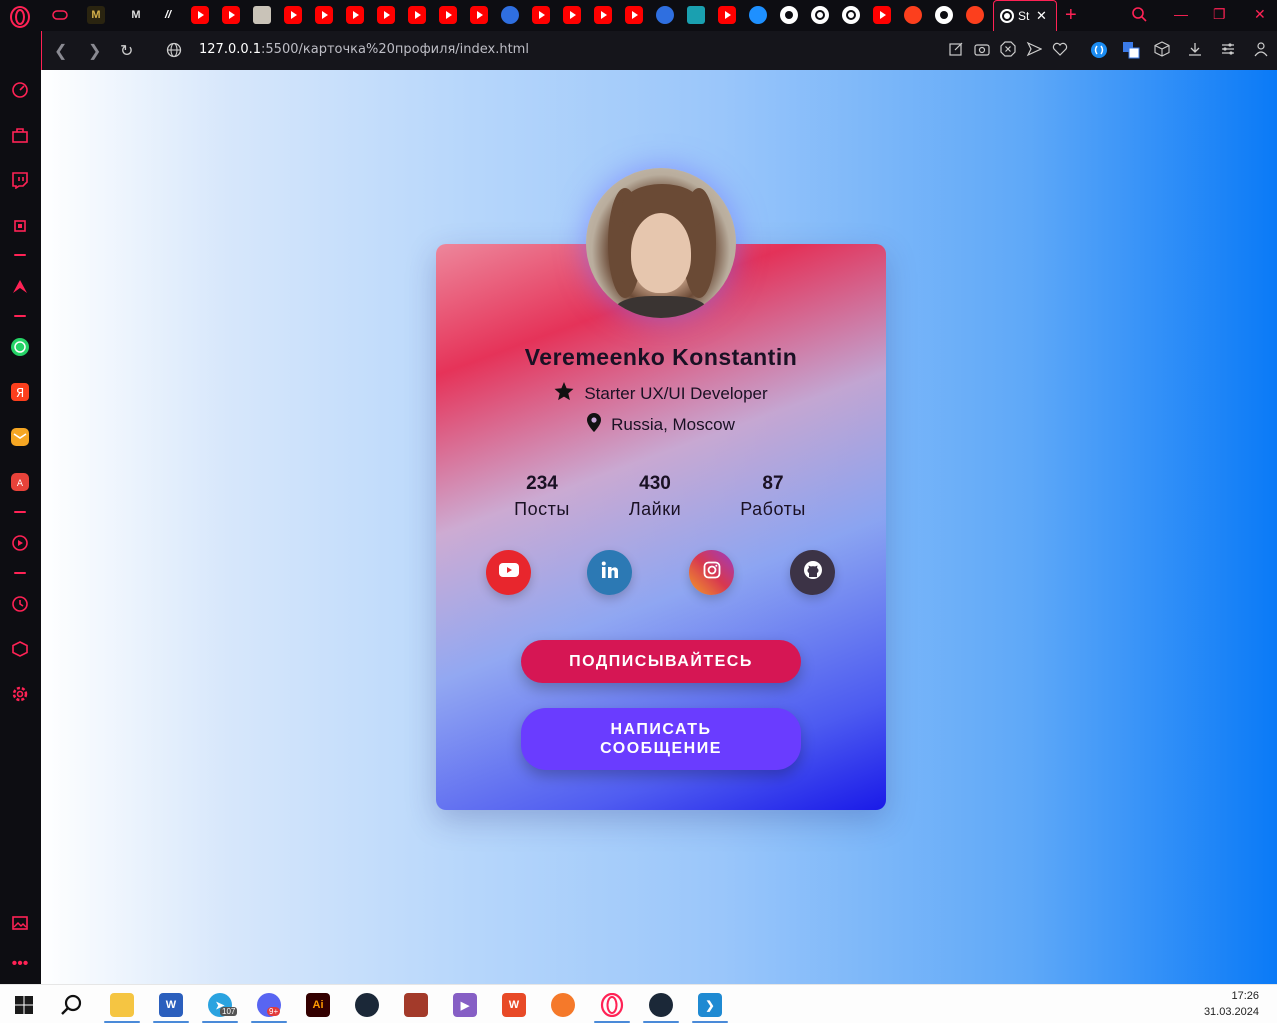  I want to click on new-tab-button: +, so click(1071, 15).